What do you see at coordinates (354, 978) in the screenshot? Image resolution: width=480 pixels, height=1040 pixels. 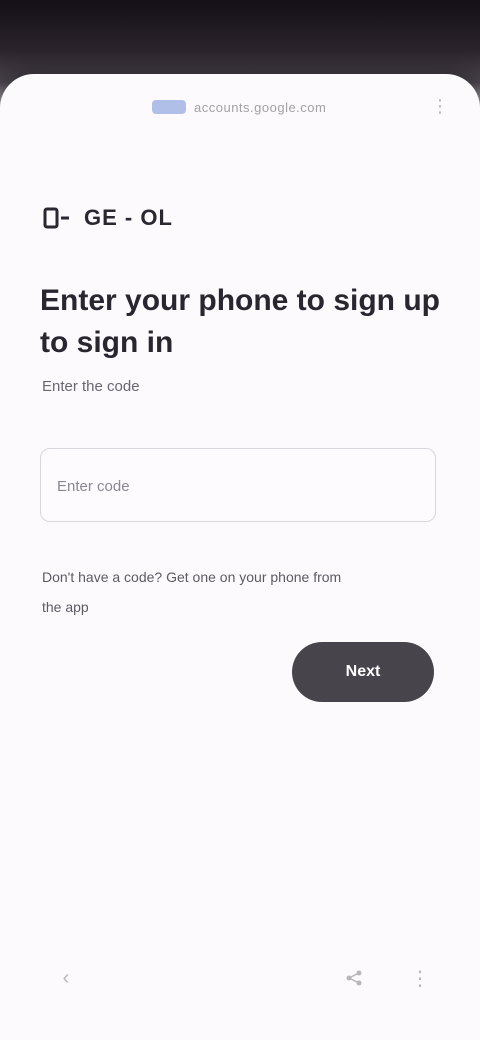 I see `share-icon` at bounding box center [354, 978].